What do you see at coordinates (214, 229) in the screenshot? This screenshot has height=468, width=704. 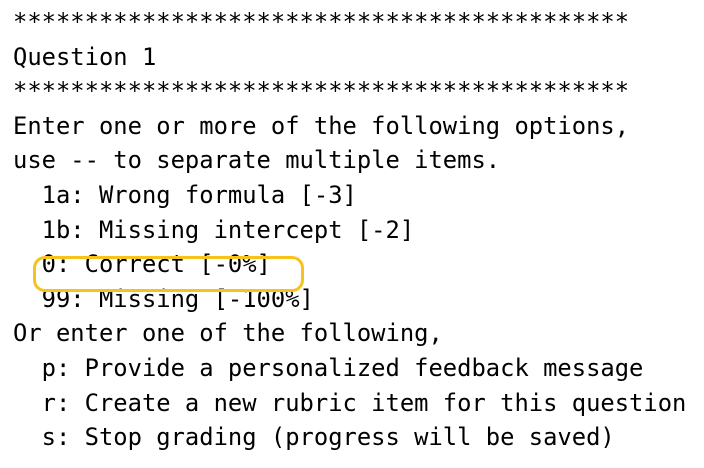 I see `rubric-item-1b: 1b: Missing intercept [-2]` at bounding box center [214, 229].